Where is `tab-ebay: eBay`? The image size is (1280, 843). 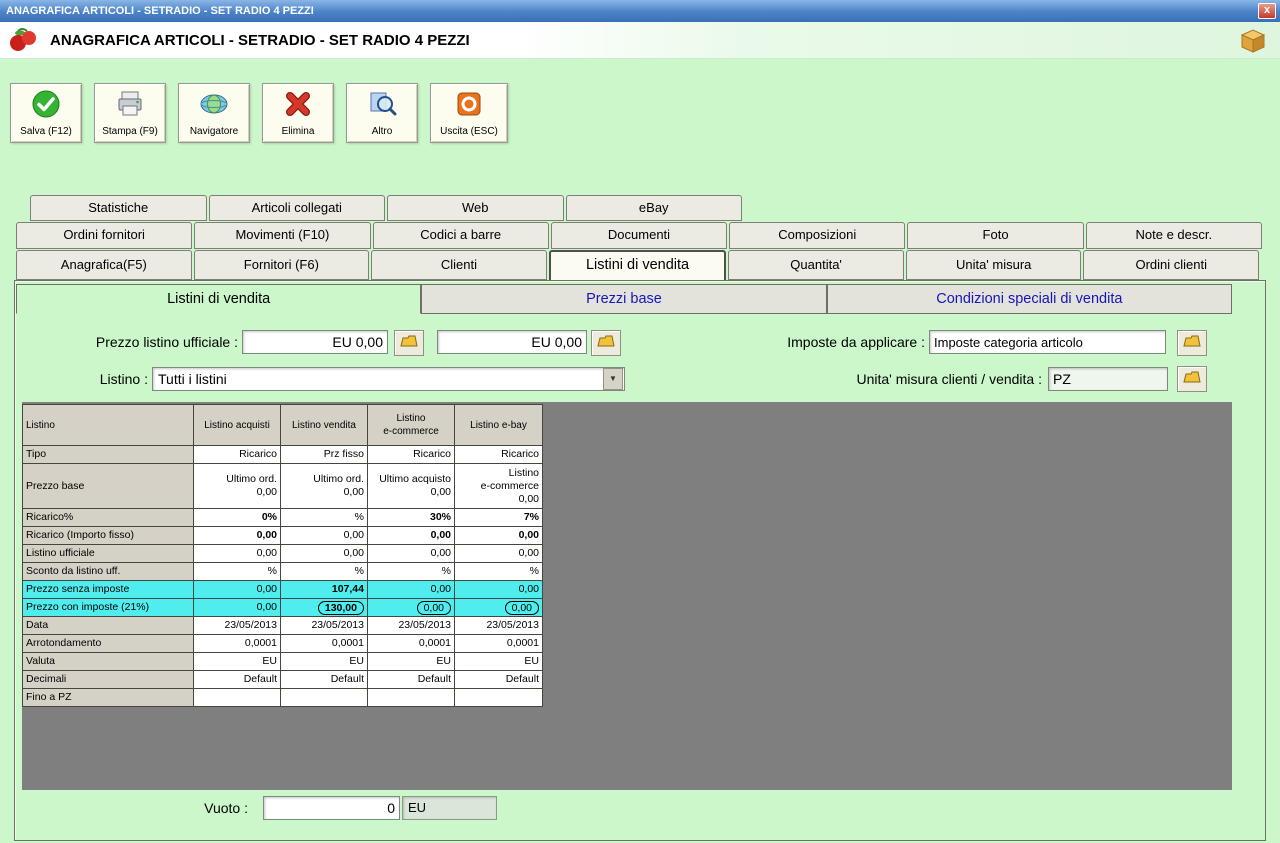 tab-ebay: eBay is located at coordinates (653, 208).